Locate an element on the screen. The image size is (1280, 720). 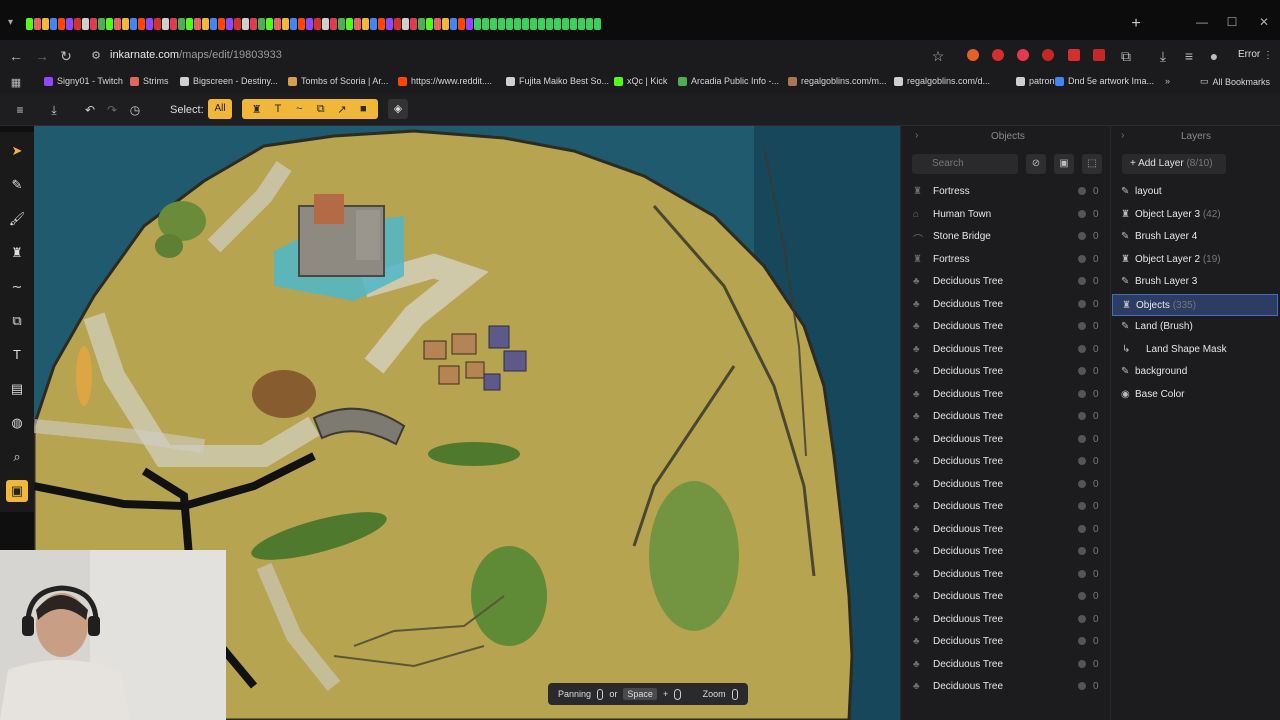
bookmark-item: patron is located at coordinates (1035, 81).